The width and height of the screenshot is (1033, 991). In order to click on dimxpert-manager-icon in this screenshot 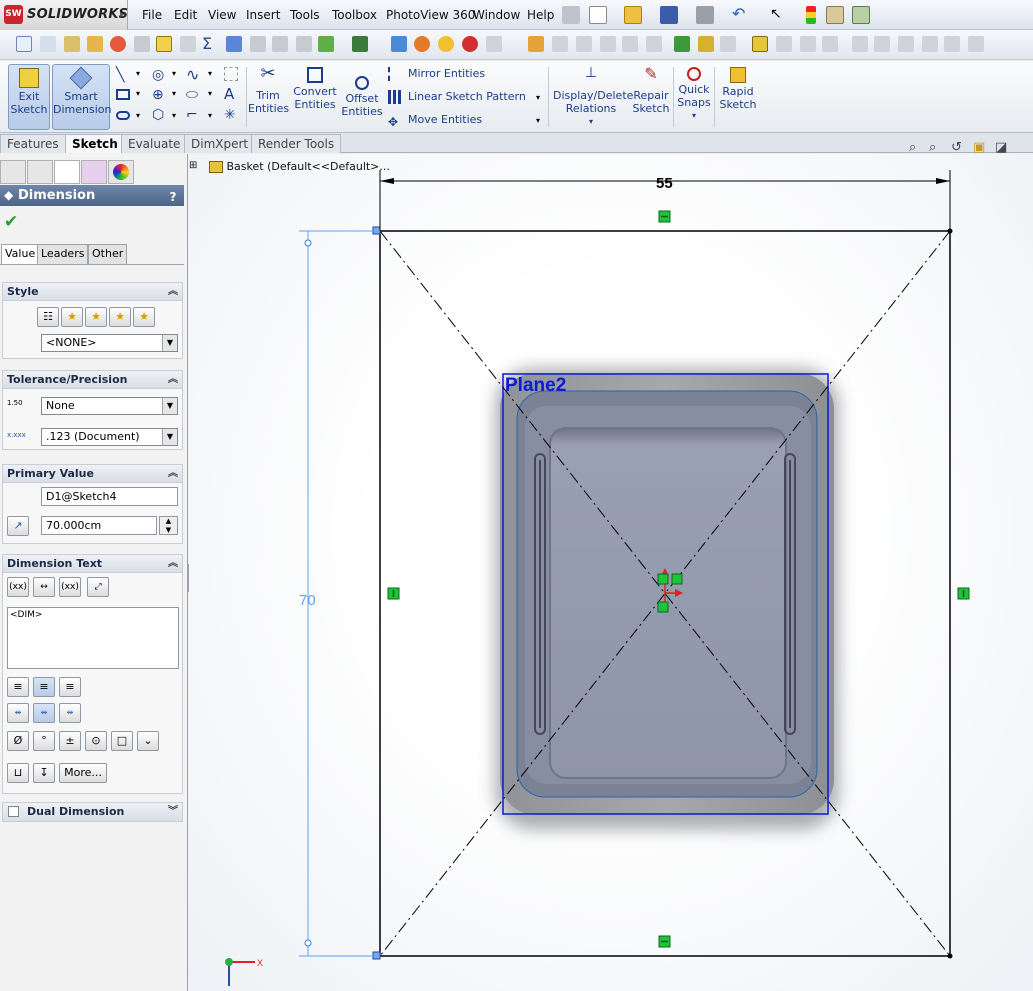, I will do `click(94, 172)`.